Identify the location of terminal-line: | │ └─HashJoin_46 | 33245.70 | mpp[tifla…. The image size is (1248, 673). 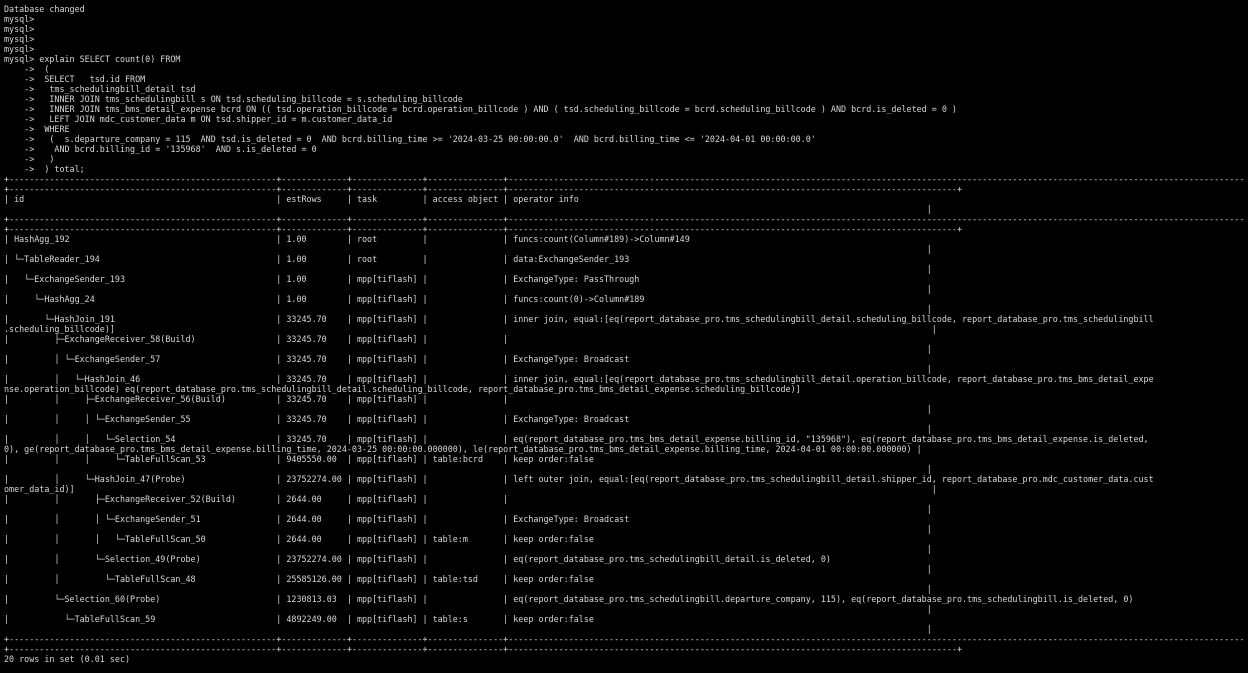
(579, 379).